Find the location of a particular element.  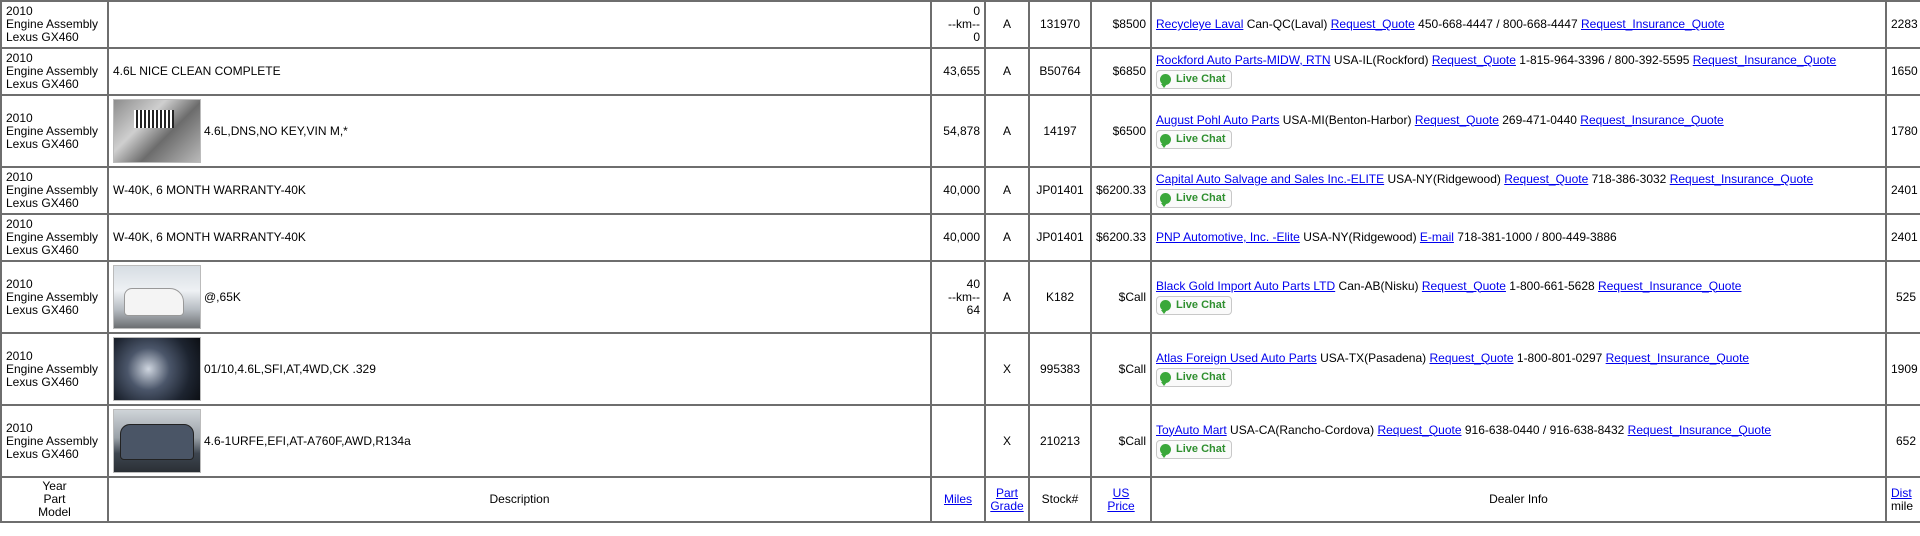

miles-line: 54,878 is located at coordinates (961, 130).